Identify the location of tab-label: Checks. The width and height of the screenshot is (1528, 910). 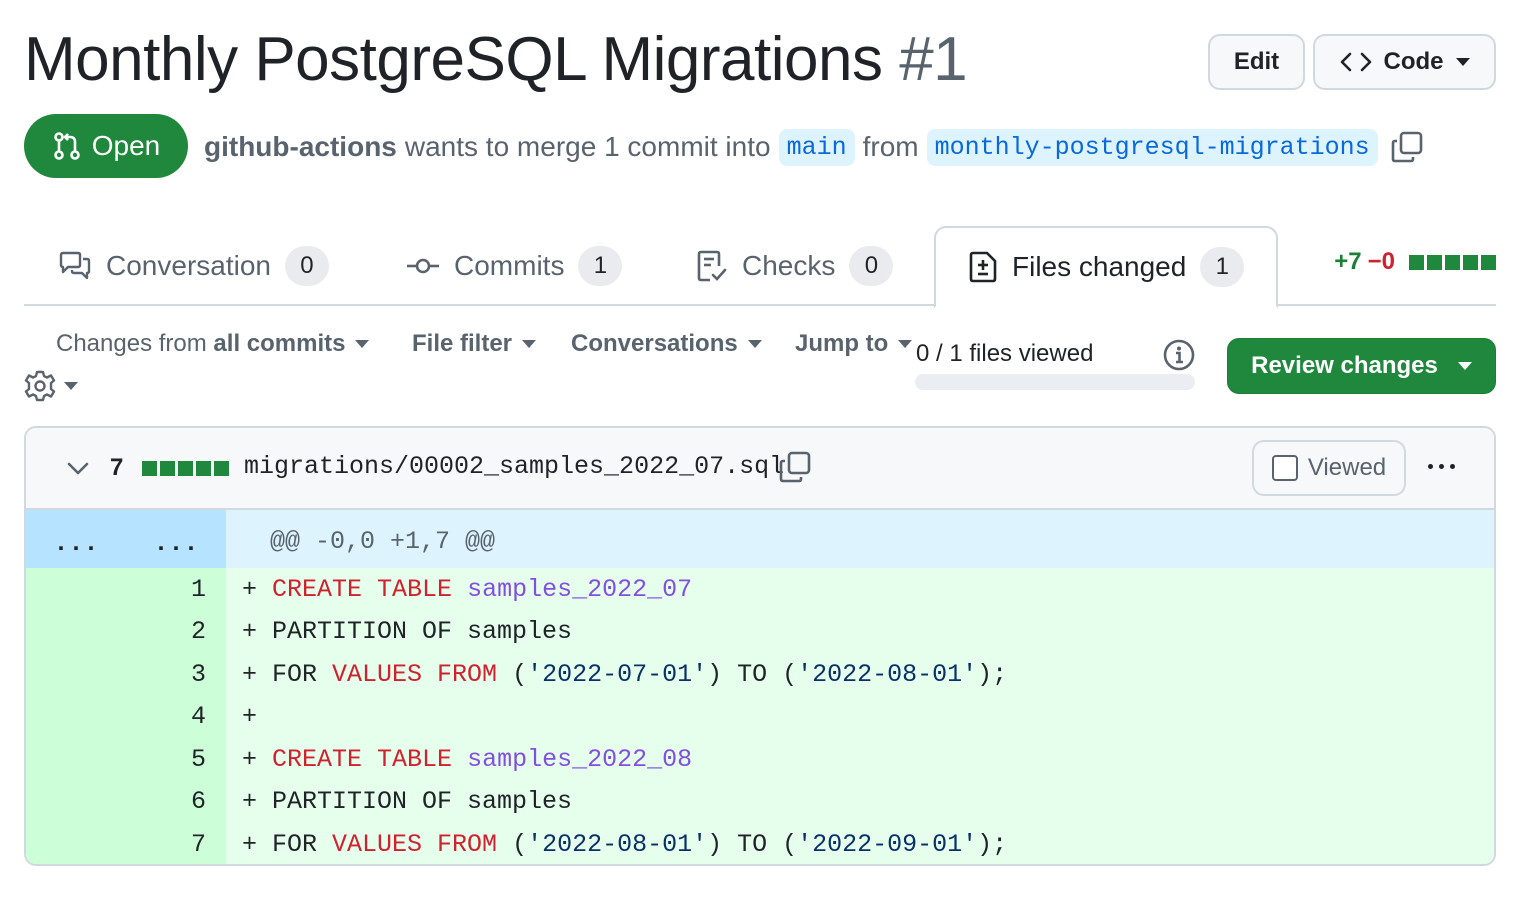
(789, 265).